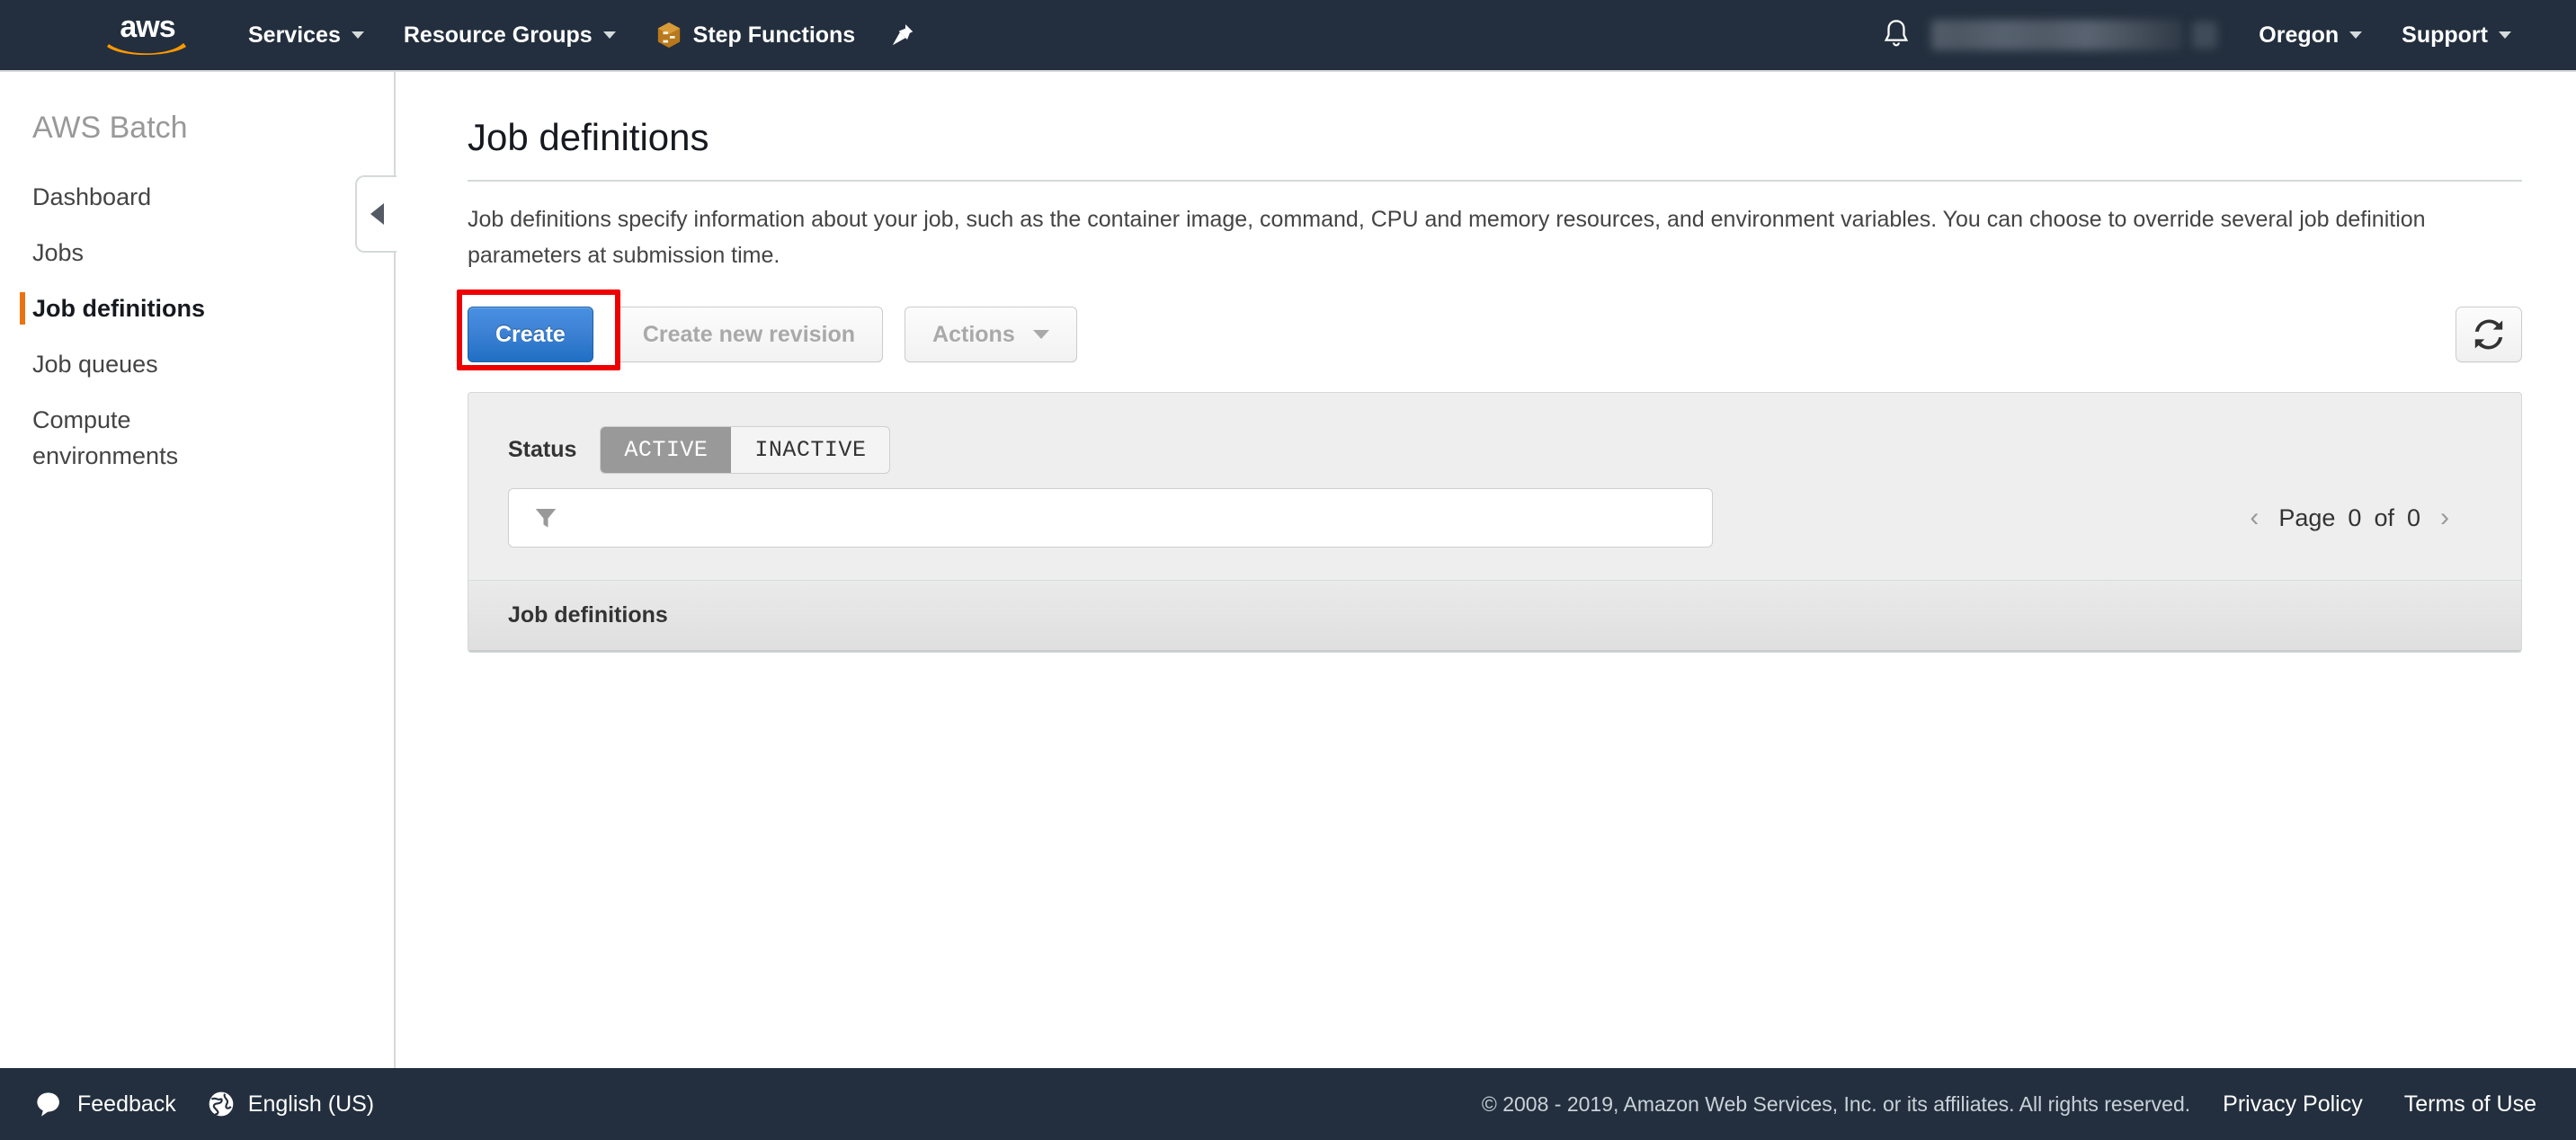 The width and height of the screenshot is (2576, 1140). I want to click on sidebar-item-dashboard: Dashboard, so click(197, 197).